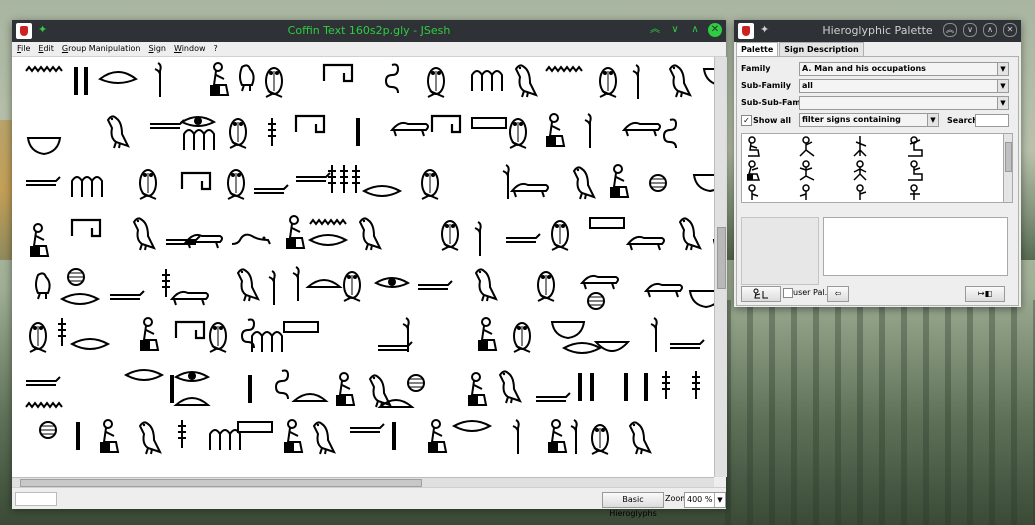 The height and width of the screenshot is (525, 1035). What do you see at coordinates (118, 77) in the screenshot?
I see `hieroglyph-loaf` at bounding box center [118, 77].